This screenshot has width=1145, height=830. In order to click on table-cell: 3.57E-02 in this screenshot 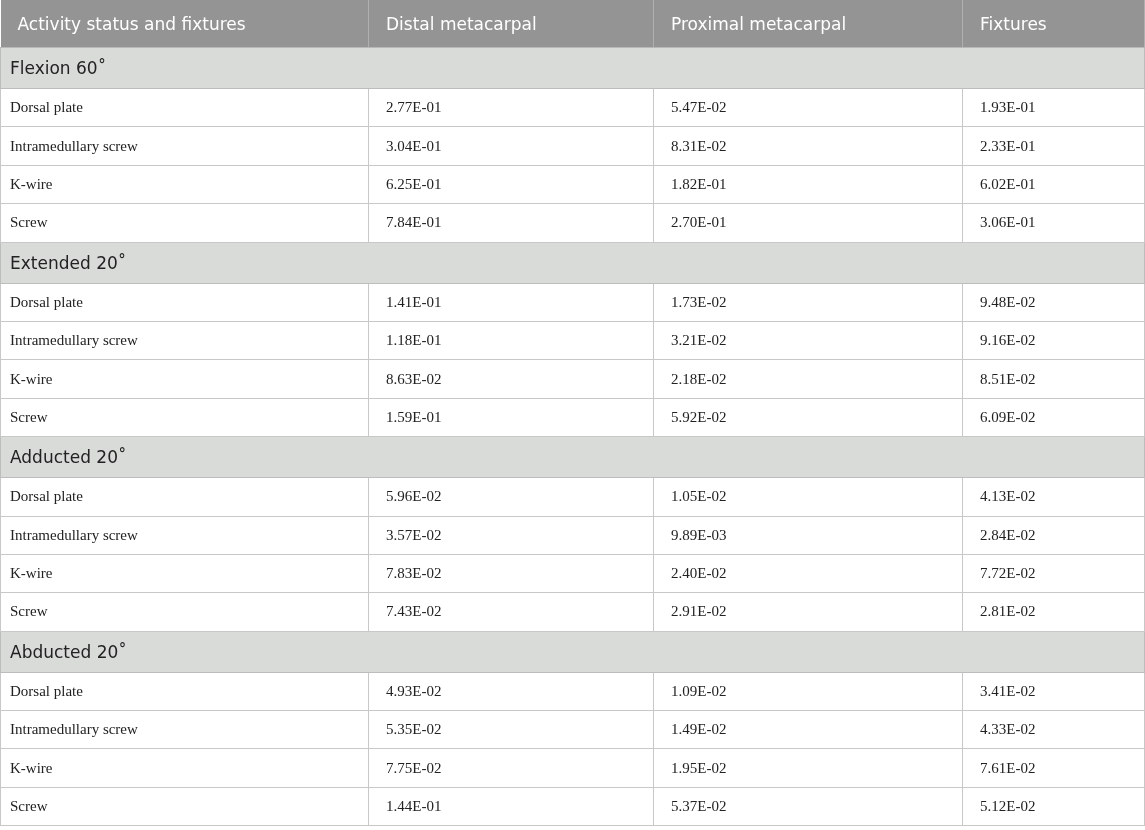, I will do `click(511, 535)`.